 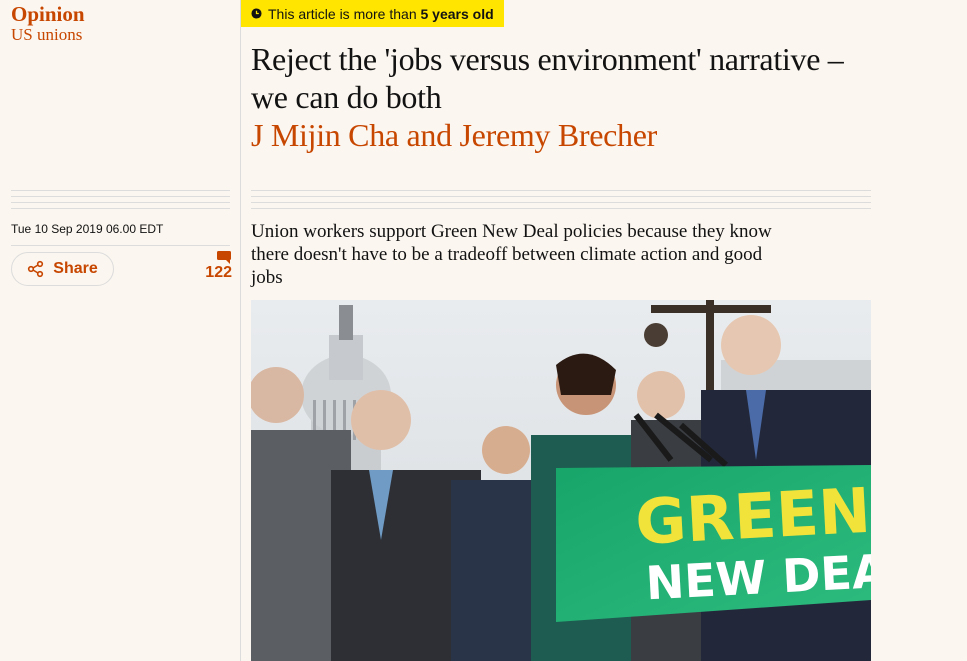 What do you see at coordinates (120, 14) in the screenshot?
I see `section-label: Opinion` at bounding box center [120, 14].